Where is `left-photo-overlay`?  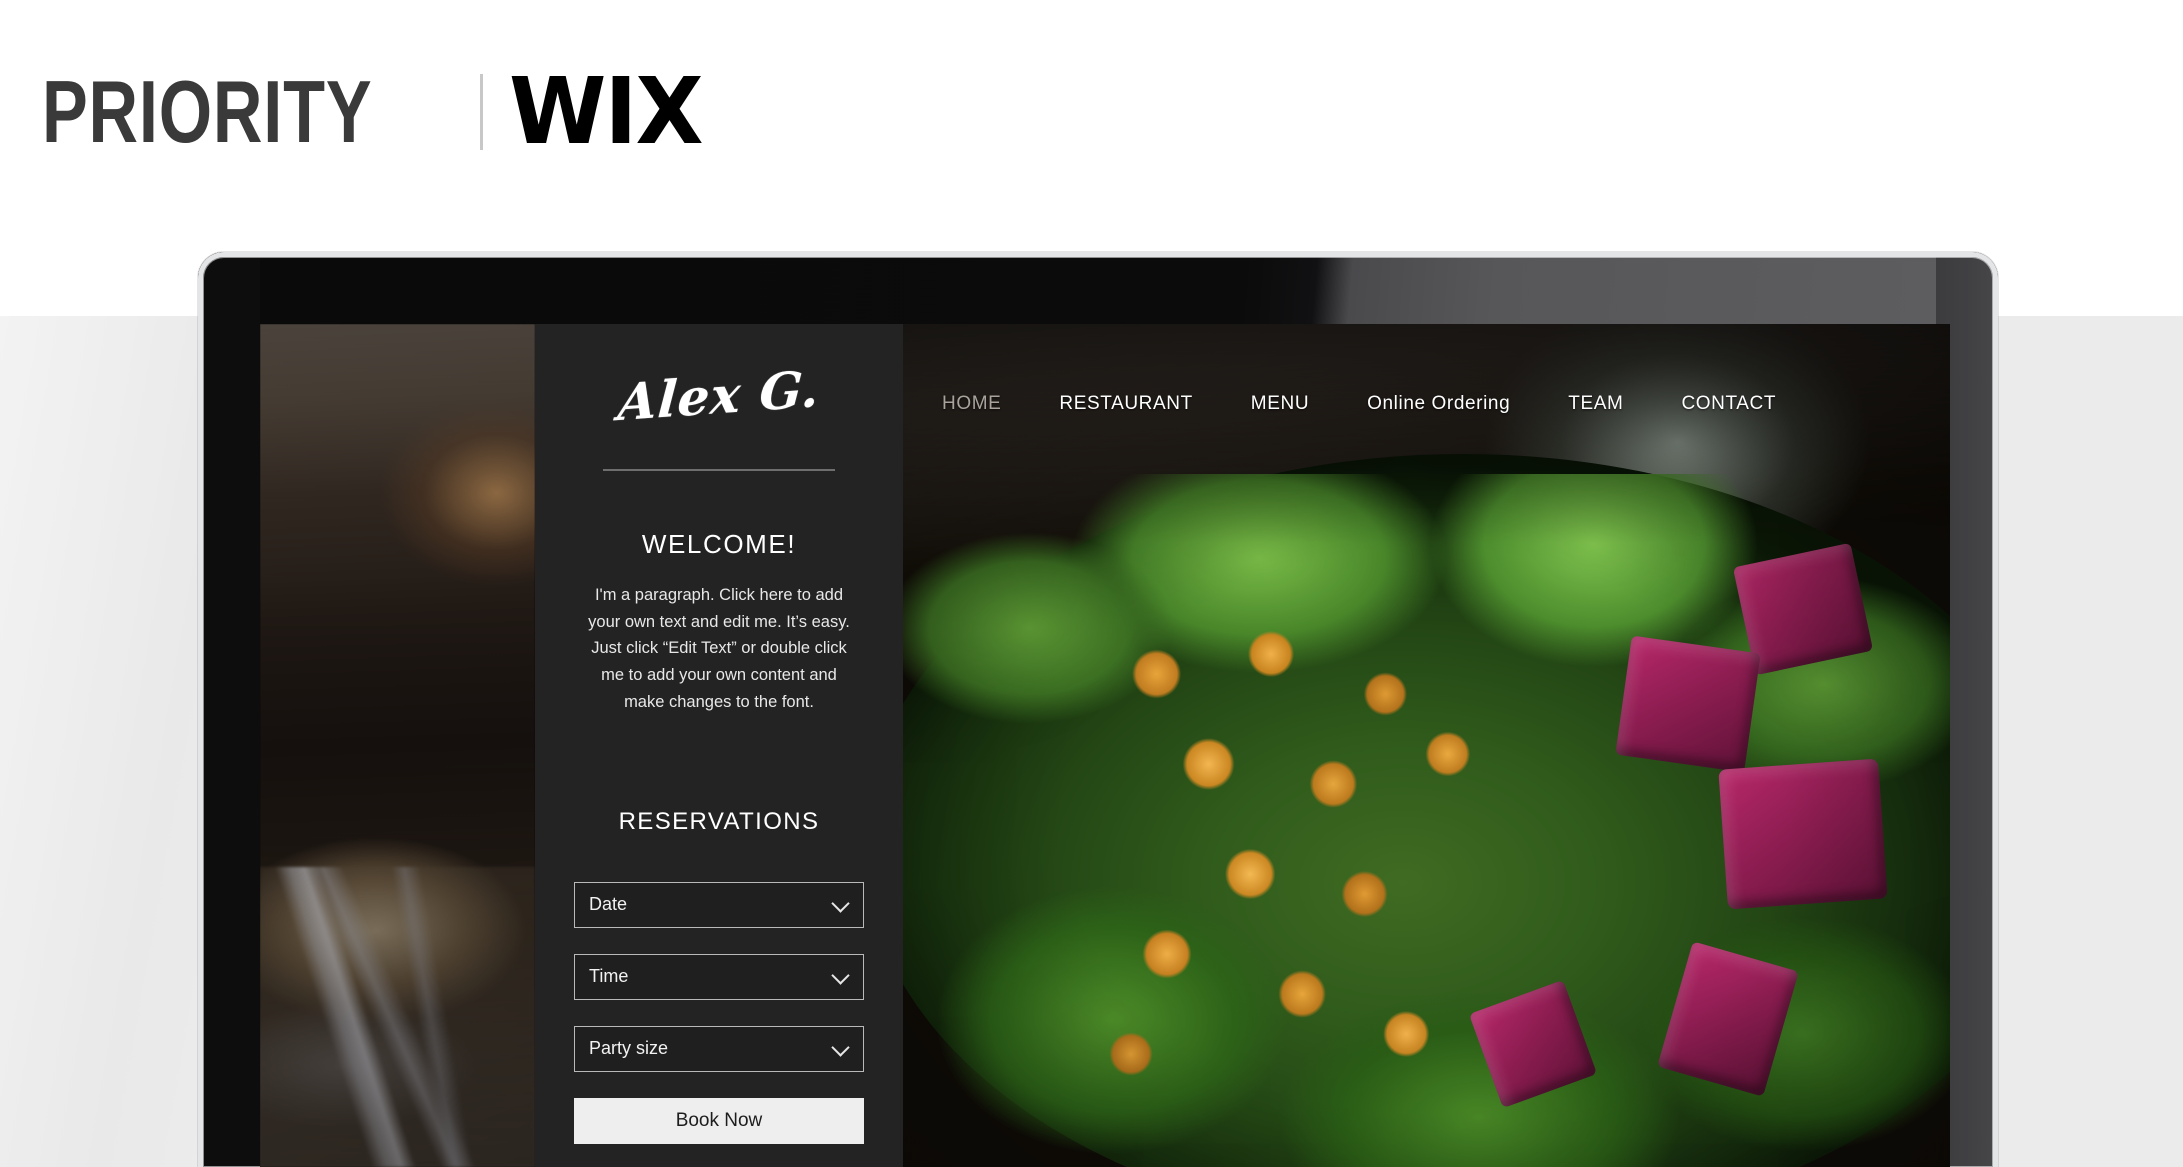
left-photo-overlay is located at coordinates (397, 745).